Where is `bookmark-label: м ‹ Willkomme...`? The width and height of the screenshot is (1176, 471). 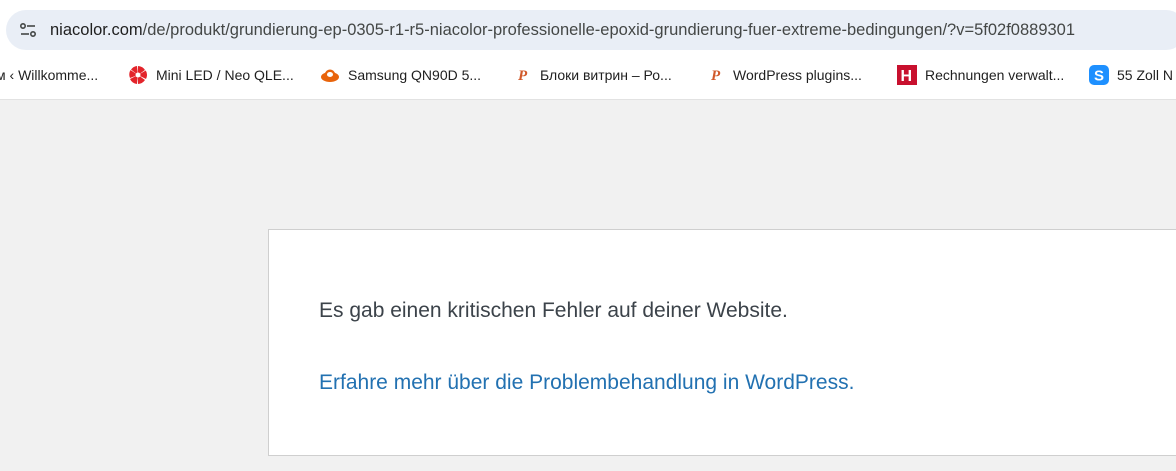
bookmark-label: м ‹ Willkomme... is located at coordinates (49, 75).